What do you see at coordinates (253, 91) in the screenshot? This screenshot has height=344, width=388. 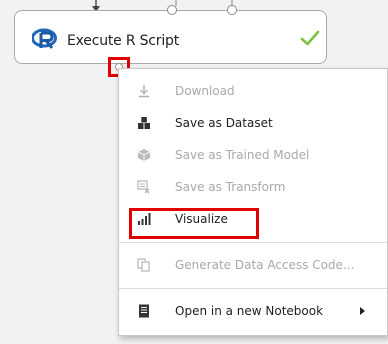 I see `menu-item-download: Download` at bounding box center [253, 91].